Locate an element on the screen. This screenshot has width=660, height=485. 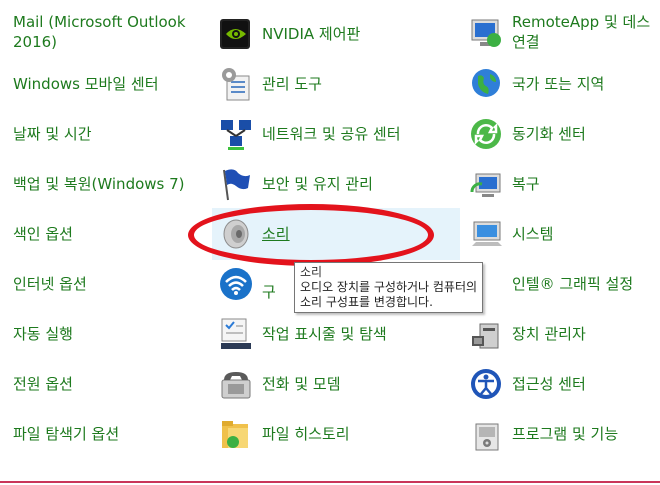
speaker-icon is located at coordinates (236, 234).